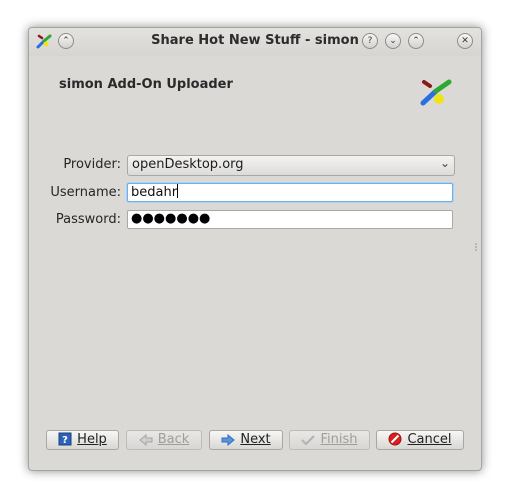 The width and height of the screenshot is (508, 497). What do you see at coordinates (88, 219) in the screenshot?
I see `password-label: Password:` at bounding box center [88, 219].